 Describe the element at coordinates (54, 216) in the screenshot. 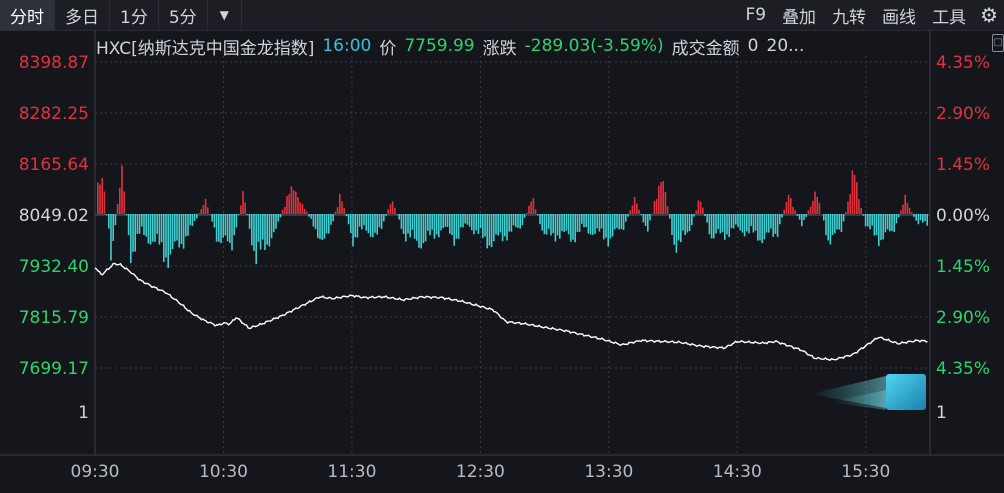

I see `price-tick-label: 8049.02` at that location.